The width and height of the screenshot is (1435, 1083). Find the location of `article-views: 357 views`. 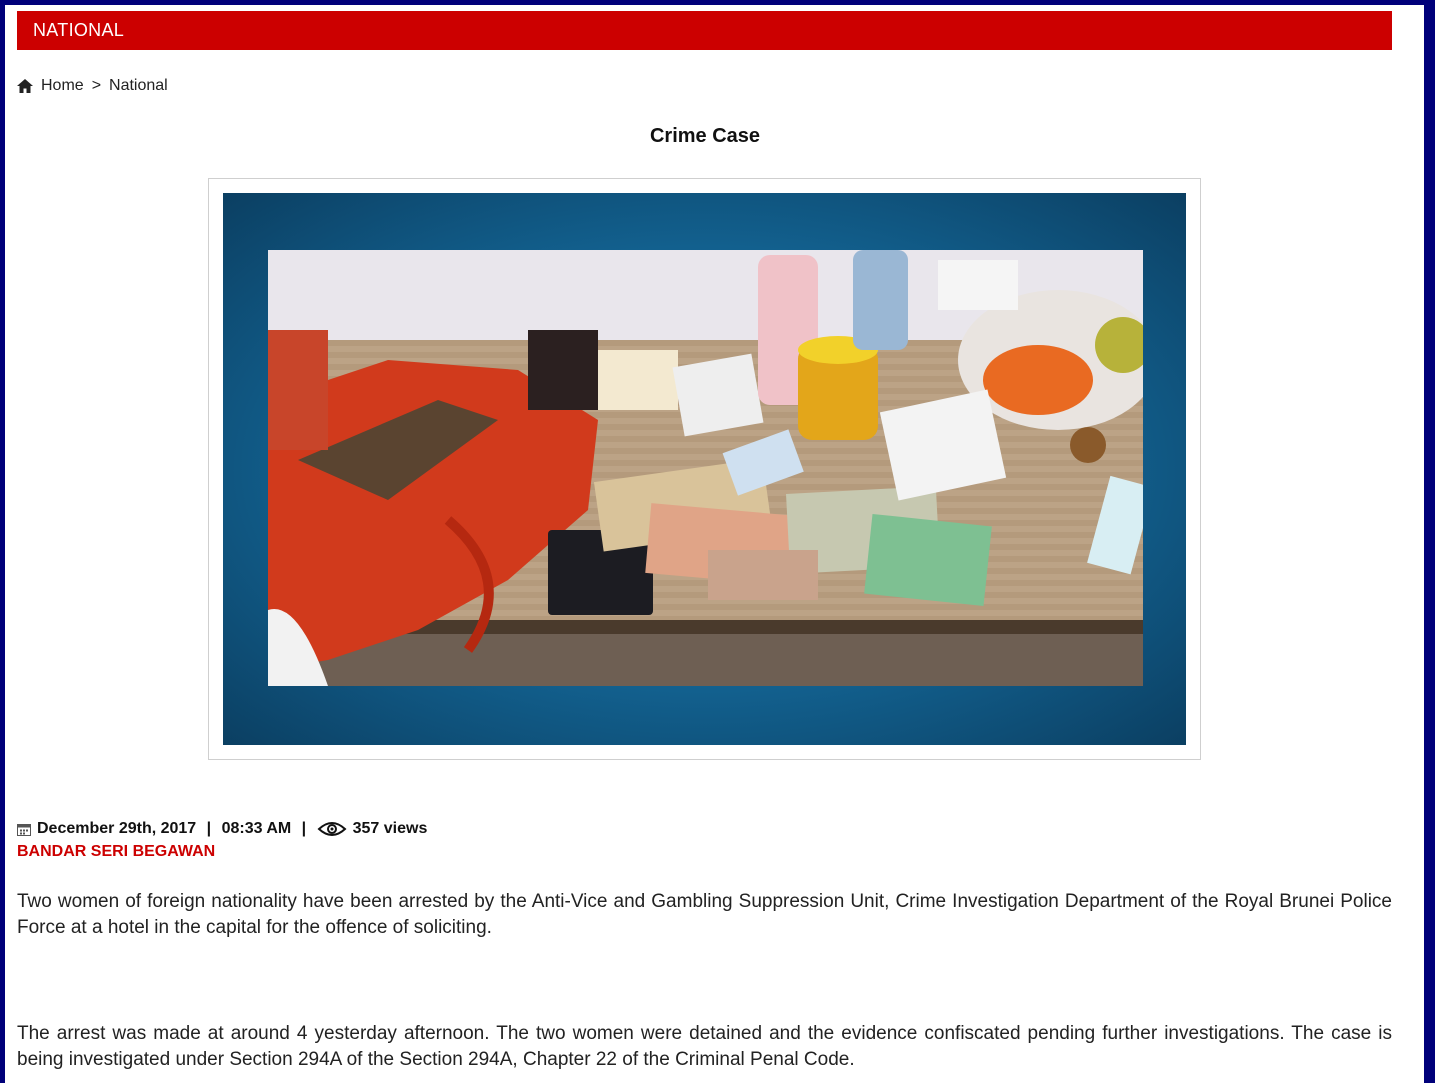

article-views: 357 views is located at coordinates (390, 828).